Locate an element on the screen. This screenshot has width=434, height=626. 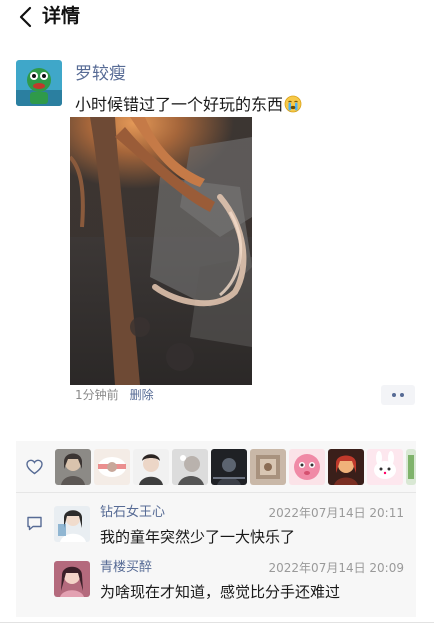
chevron-left-icon is located at coordinates (25, 17).